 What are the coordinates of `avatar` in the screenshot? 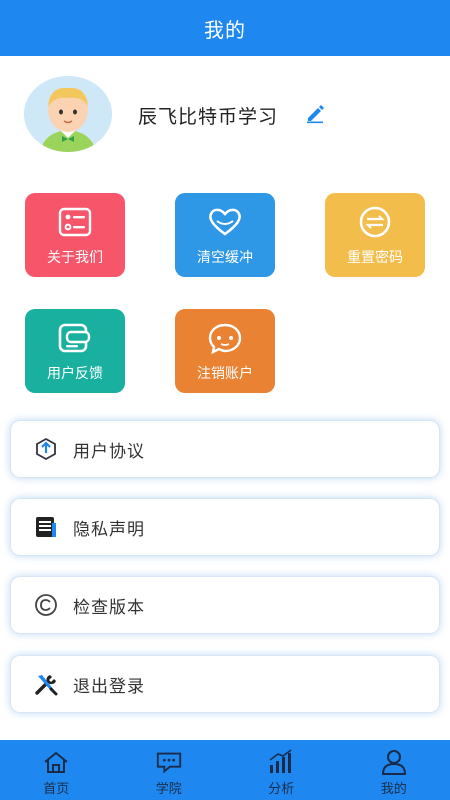 It's located at (68, 114).